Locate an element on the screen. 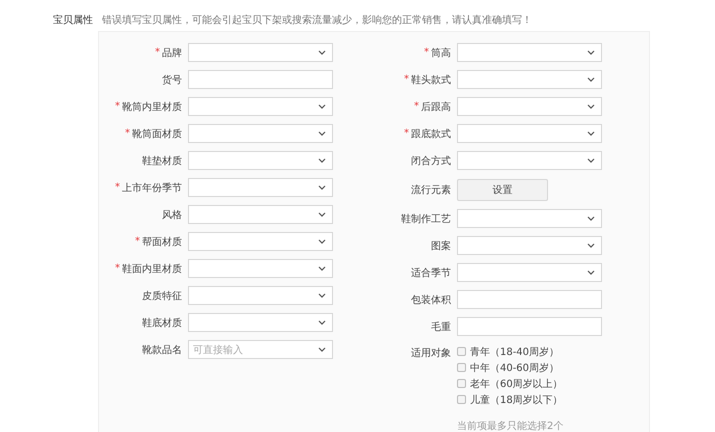 The image size is (715, 432). field-label: 筒高 is located at coordinates (440, 53).